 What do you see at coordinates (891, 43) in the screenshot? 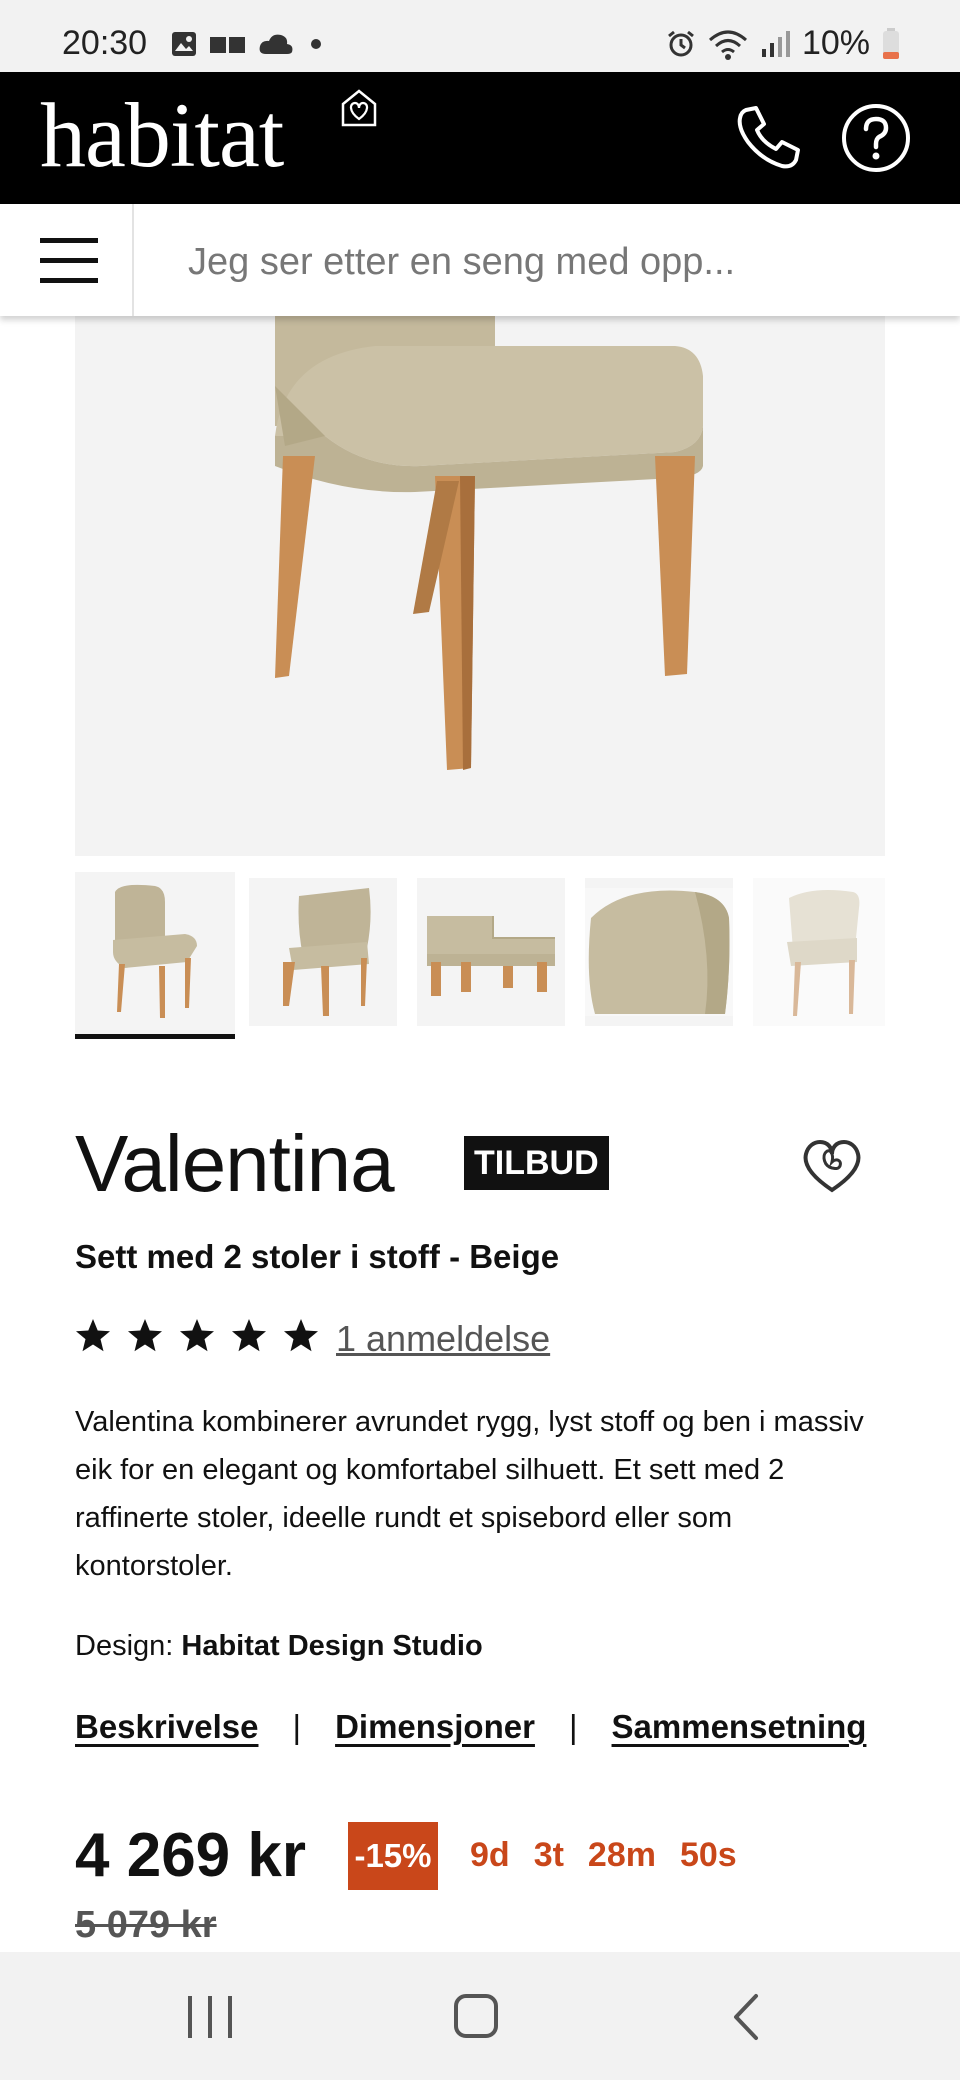
I see `battery-icon` at bounding box center [891, 43].